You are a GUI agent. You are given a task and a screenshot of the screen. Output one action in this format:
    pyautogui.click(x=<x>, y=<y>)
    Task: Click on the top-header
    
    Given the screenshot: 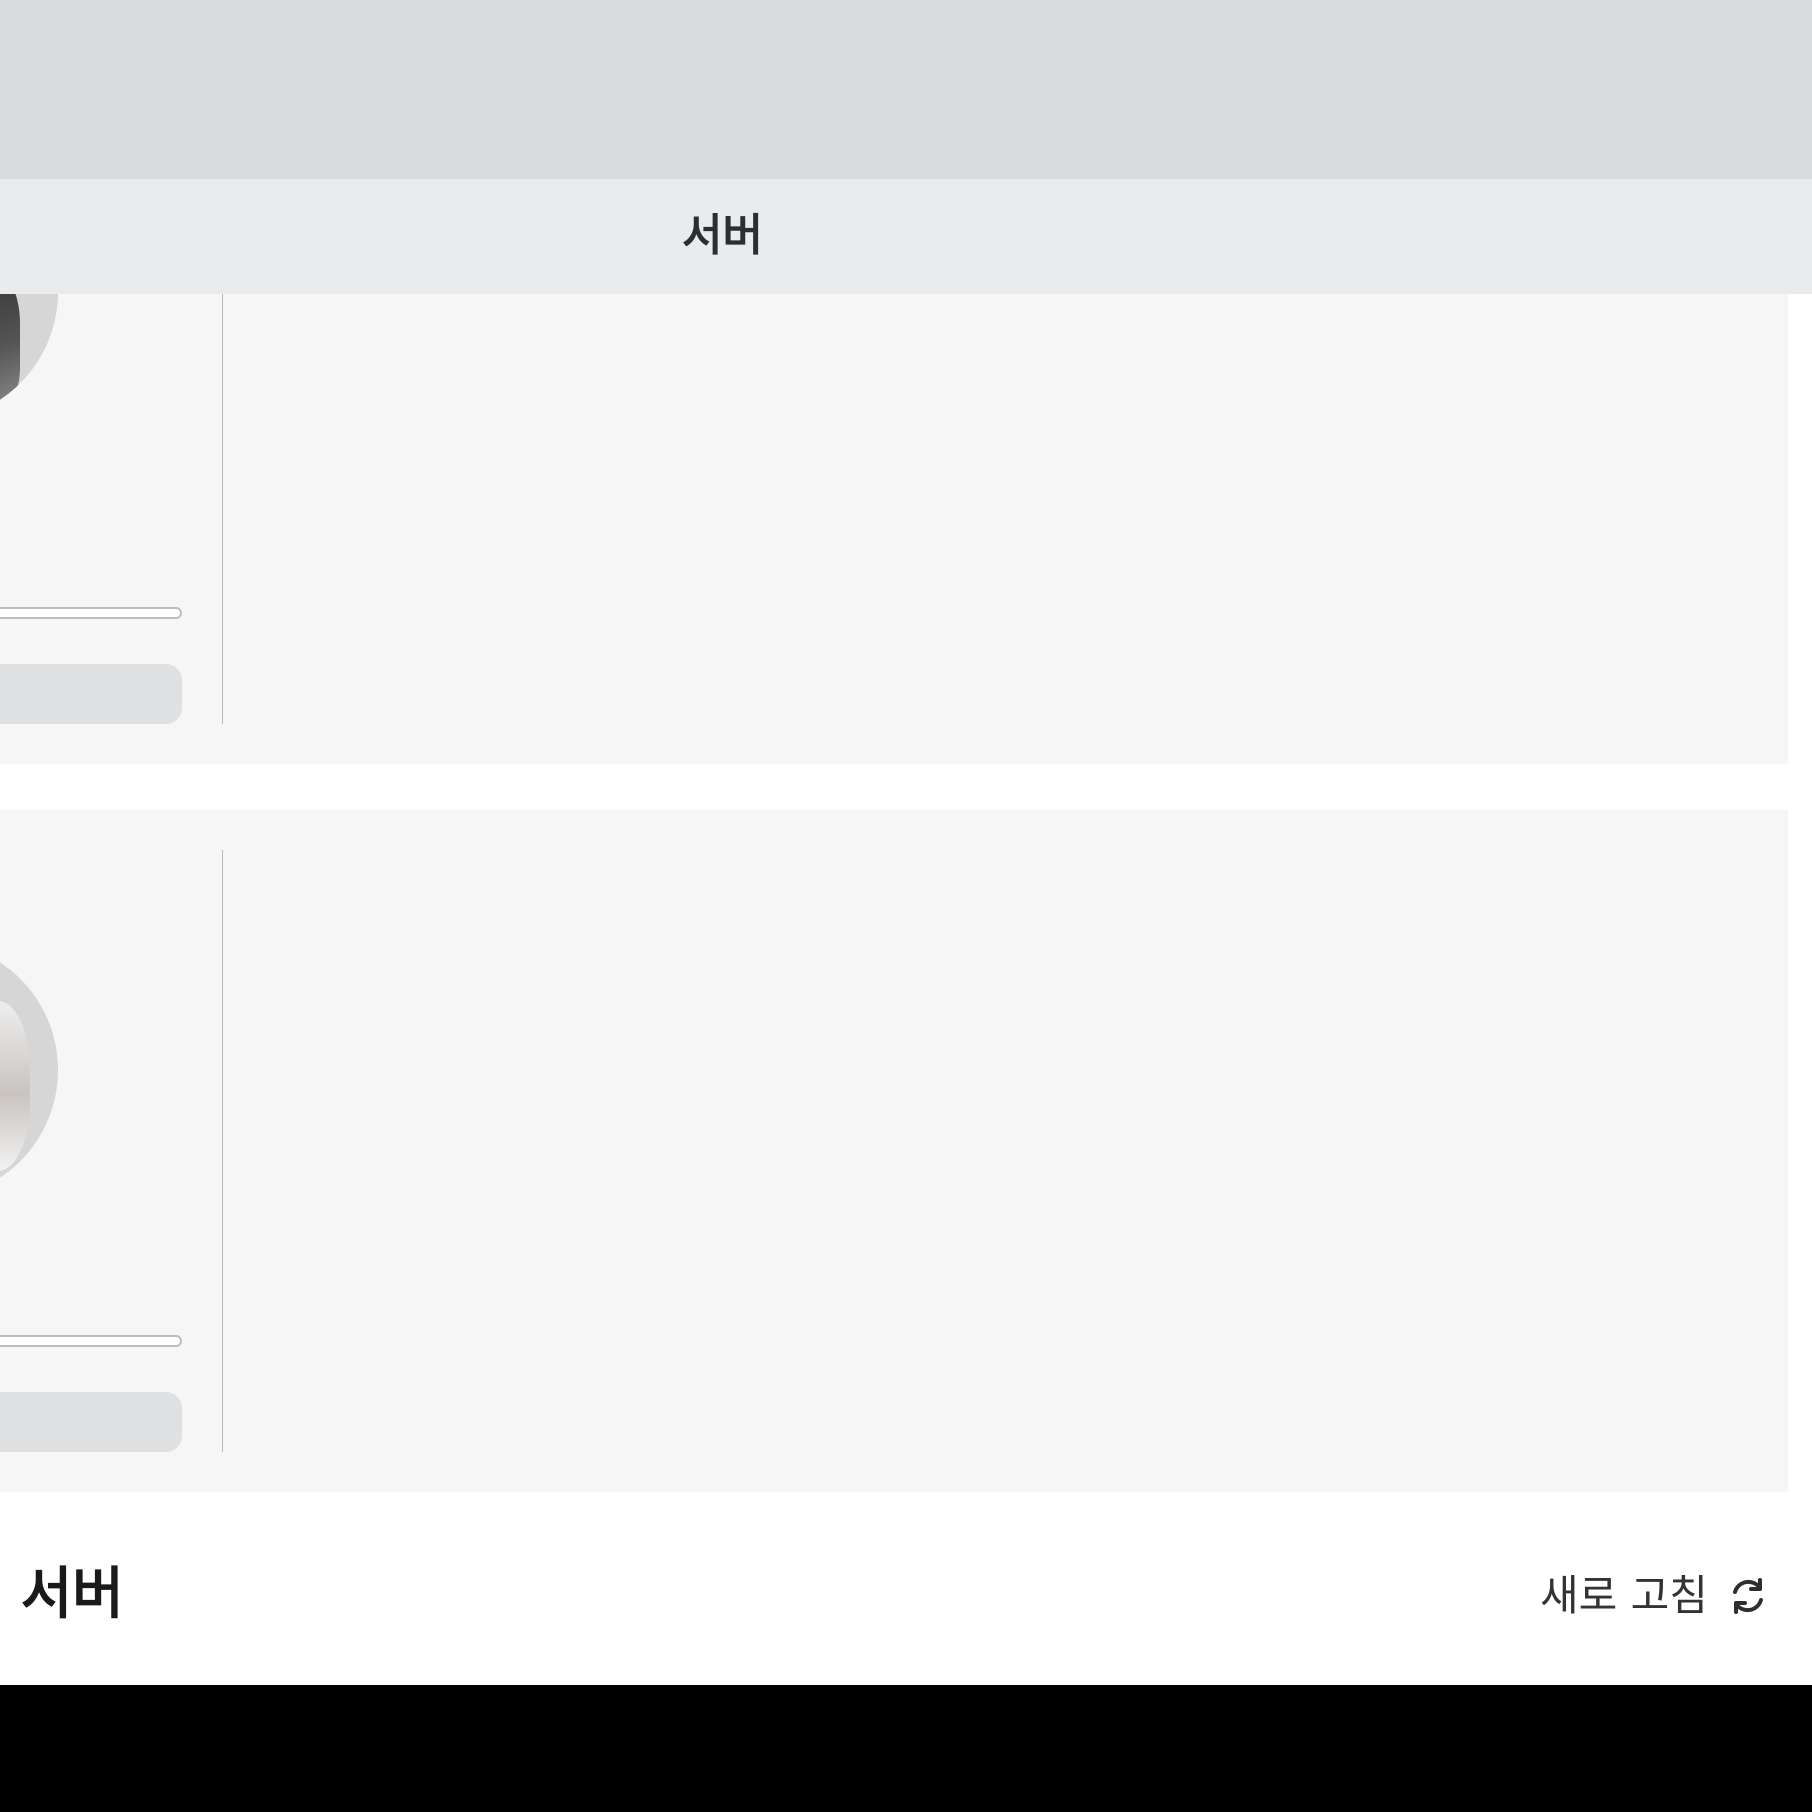 What is the action you would take?
    pyautogui.click(x=906, y=89)
    